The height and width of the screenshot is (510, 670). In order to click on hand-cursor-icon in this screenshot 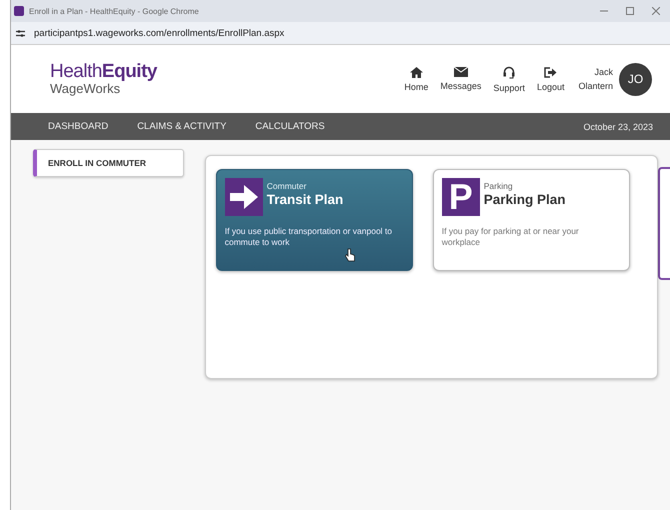, I will do `click(349, 255)`.